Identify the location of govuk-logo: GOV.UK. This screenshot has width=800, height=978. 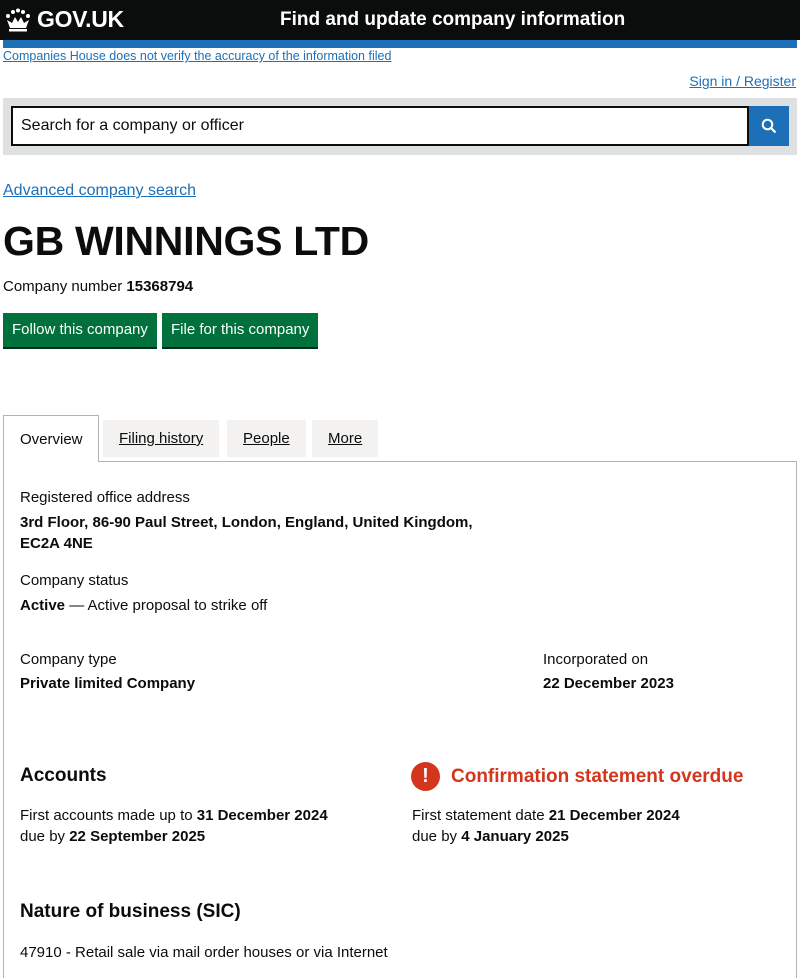
(64, 19).